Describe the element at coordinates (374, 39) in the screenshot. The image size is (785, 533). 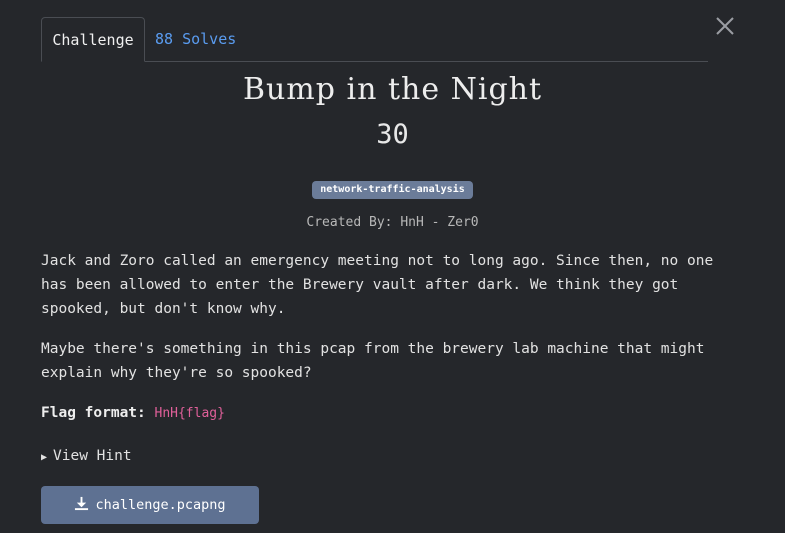
I see `tab-bar: Challenge 88 Solves` at that location.